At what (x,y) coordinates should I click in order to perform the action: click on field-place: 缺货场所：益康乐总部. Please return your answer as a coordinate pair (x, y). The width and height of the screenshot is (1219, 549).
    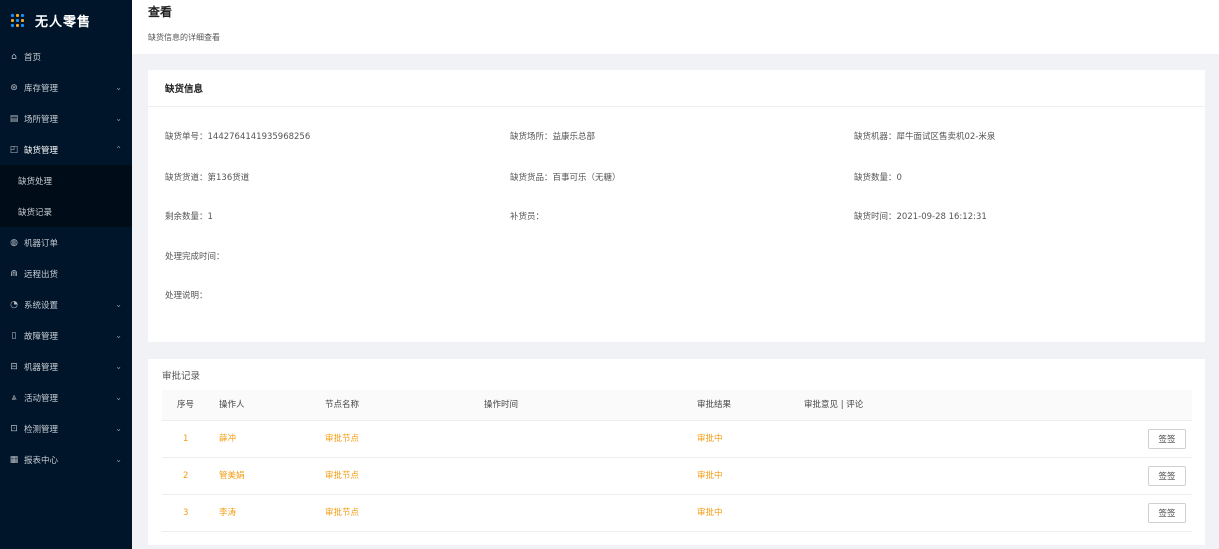
    Looking at the image, I should click on (553, 137).